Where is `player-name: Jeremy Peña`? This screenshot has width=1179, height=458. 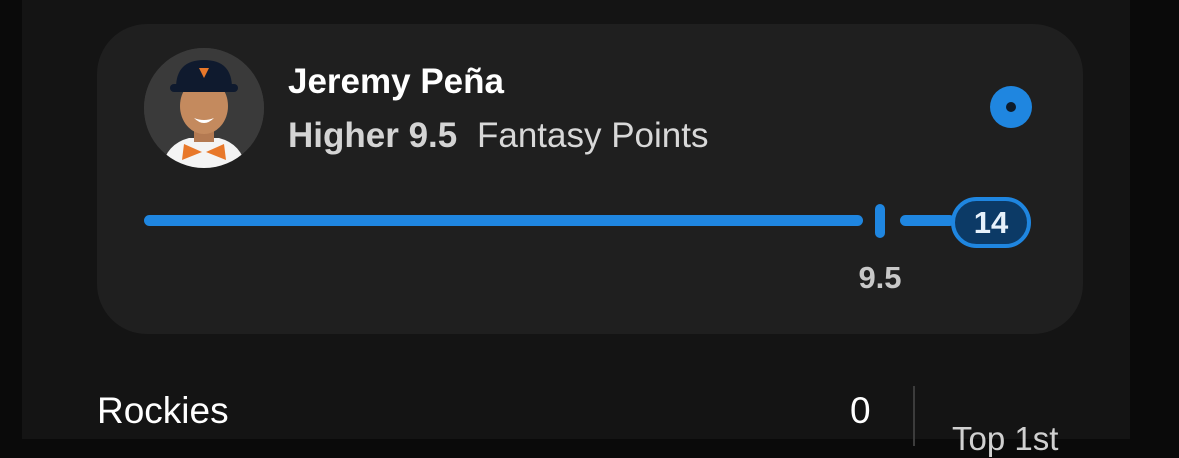
player-name: Jeremy Peña is located at coordinates (396, 81).